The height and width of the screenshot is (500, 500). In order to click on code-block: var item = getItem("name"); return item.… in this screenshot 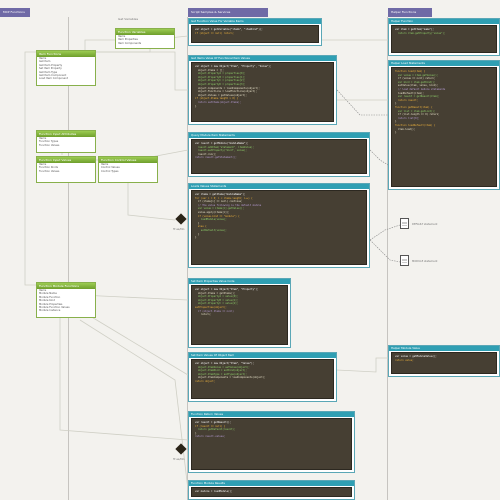, I will do `click(444, 39)`.